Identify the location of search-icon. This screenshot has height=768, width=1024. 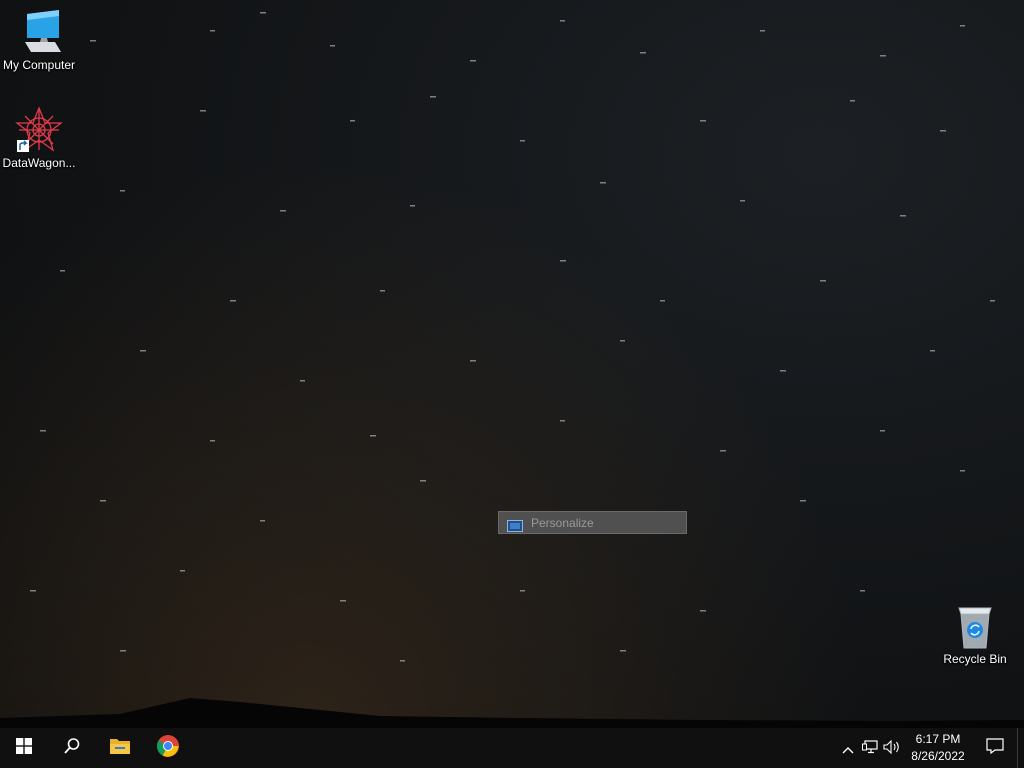
(72, 748).